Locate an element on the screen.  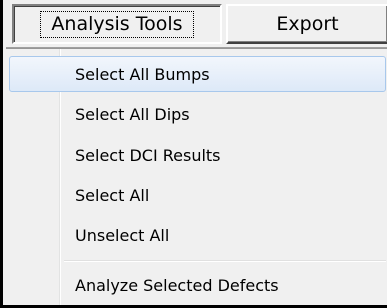
menu-item-unselect-all: Unselect All is located at coordinates (197, 235).